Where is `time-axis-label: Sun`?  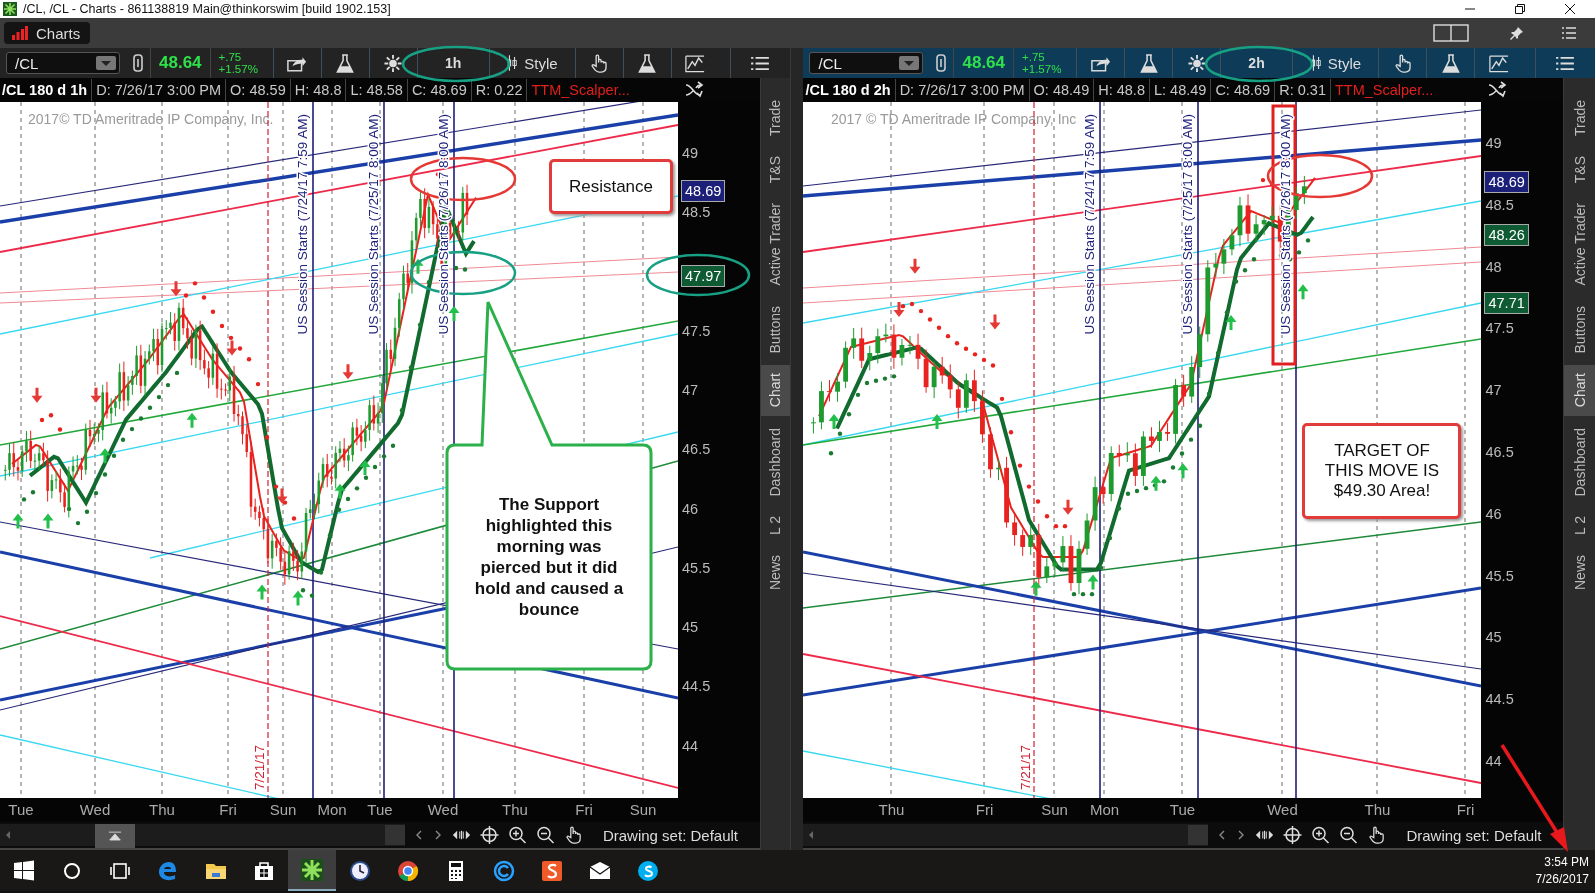 time-axis-label: Sun is located at coordinates (1054, 809).